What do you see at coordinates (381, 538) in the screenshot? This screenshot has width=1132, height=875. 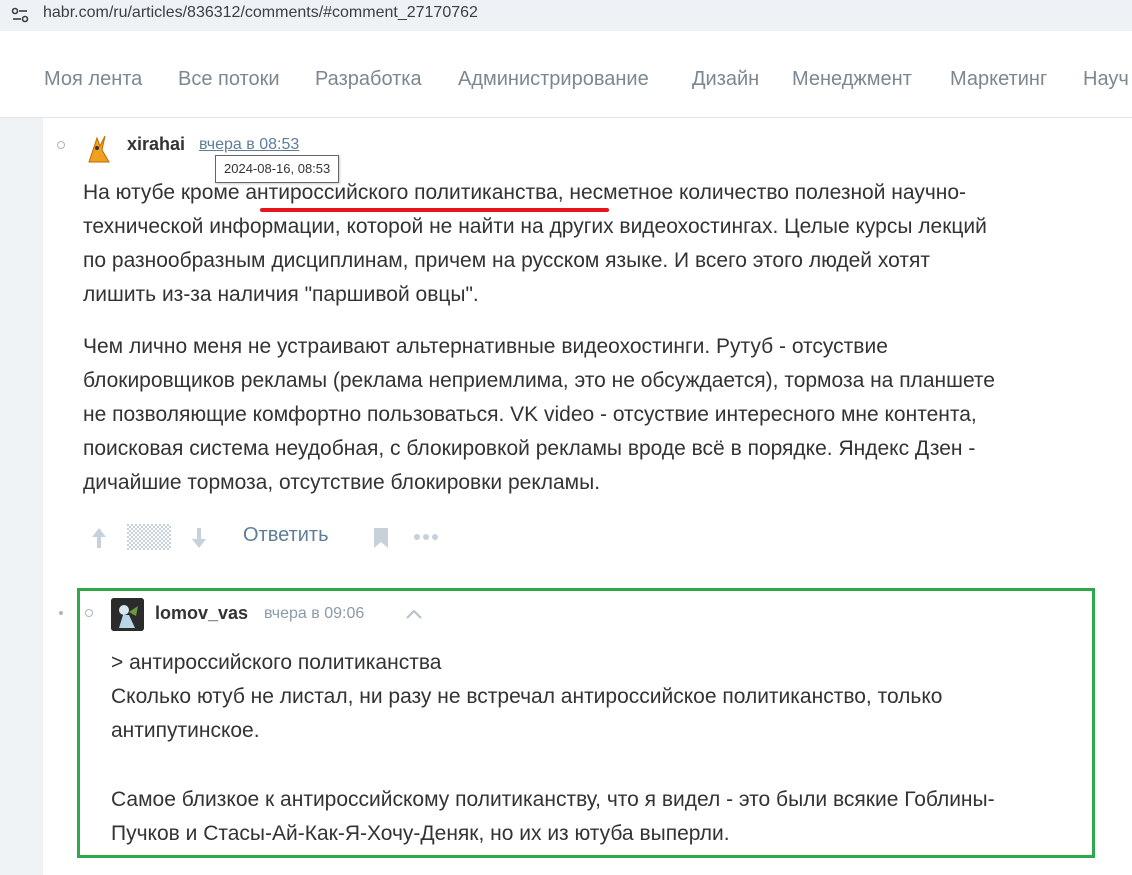 I see `bookmark-icon` at bounding box center [381, 538].